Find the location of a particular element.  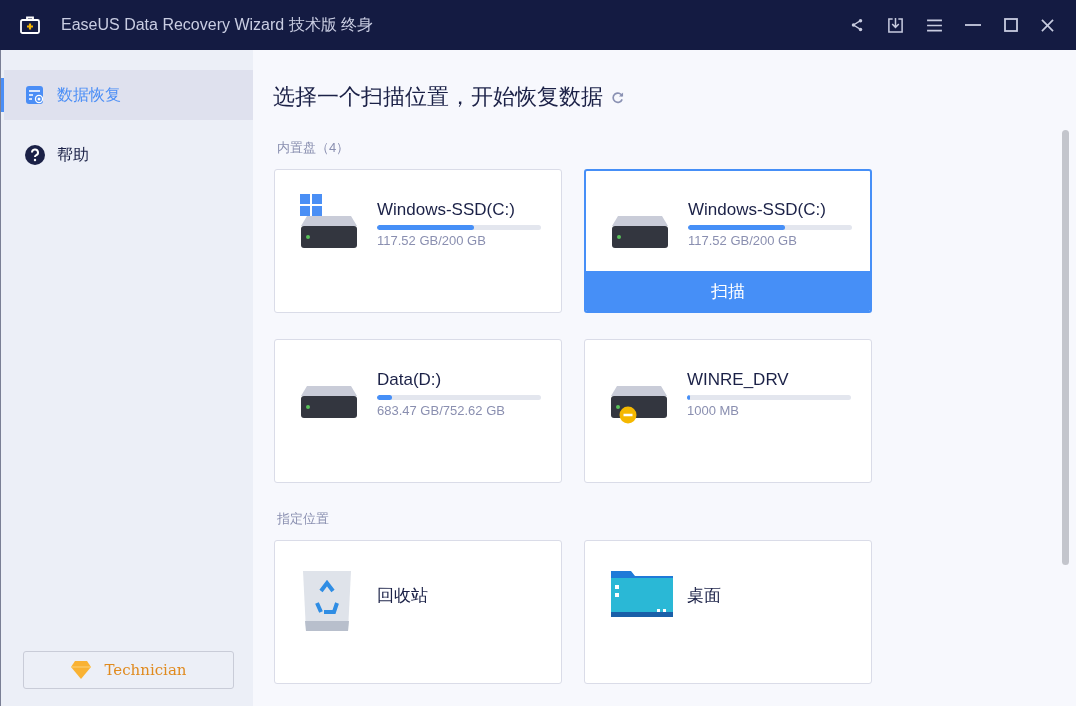

recovery-icon is located at coordinates (35, 95).